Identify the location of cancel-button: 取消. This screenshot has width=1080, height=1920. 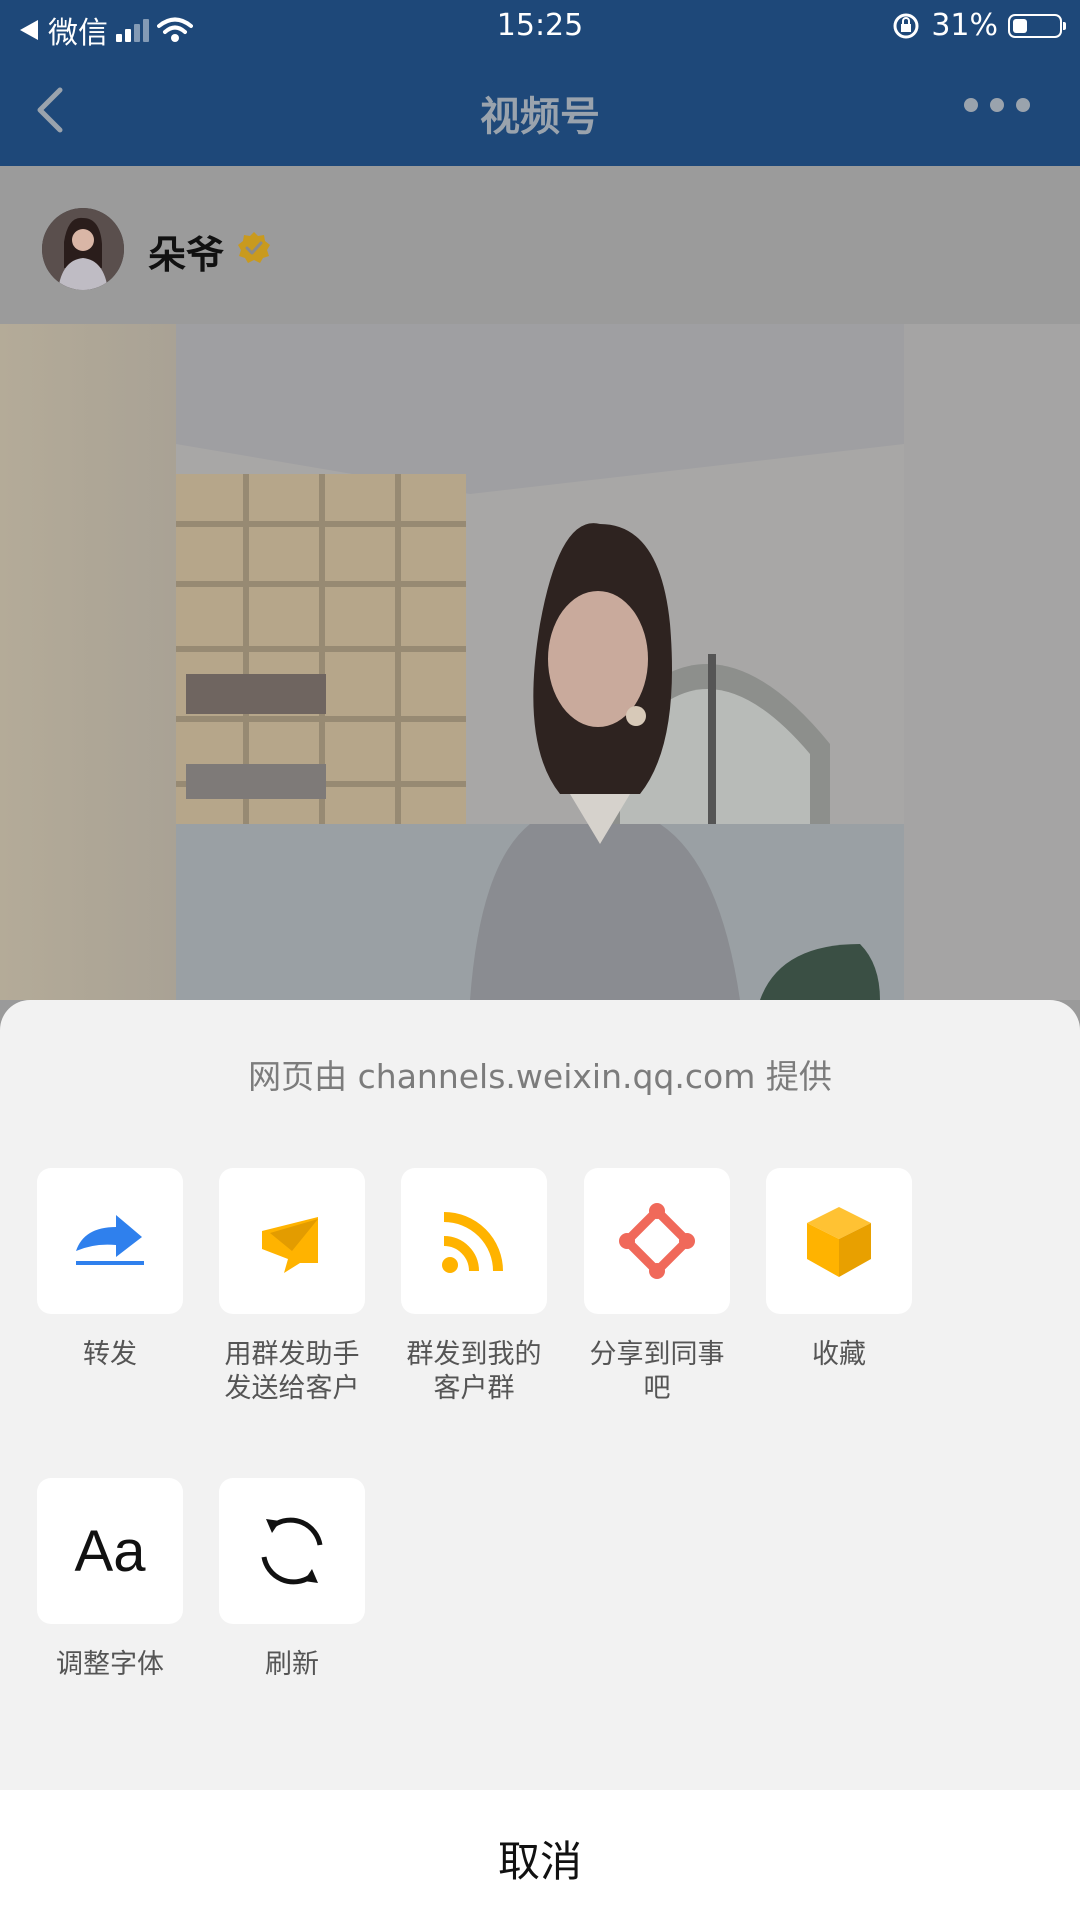
(540, 1855).